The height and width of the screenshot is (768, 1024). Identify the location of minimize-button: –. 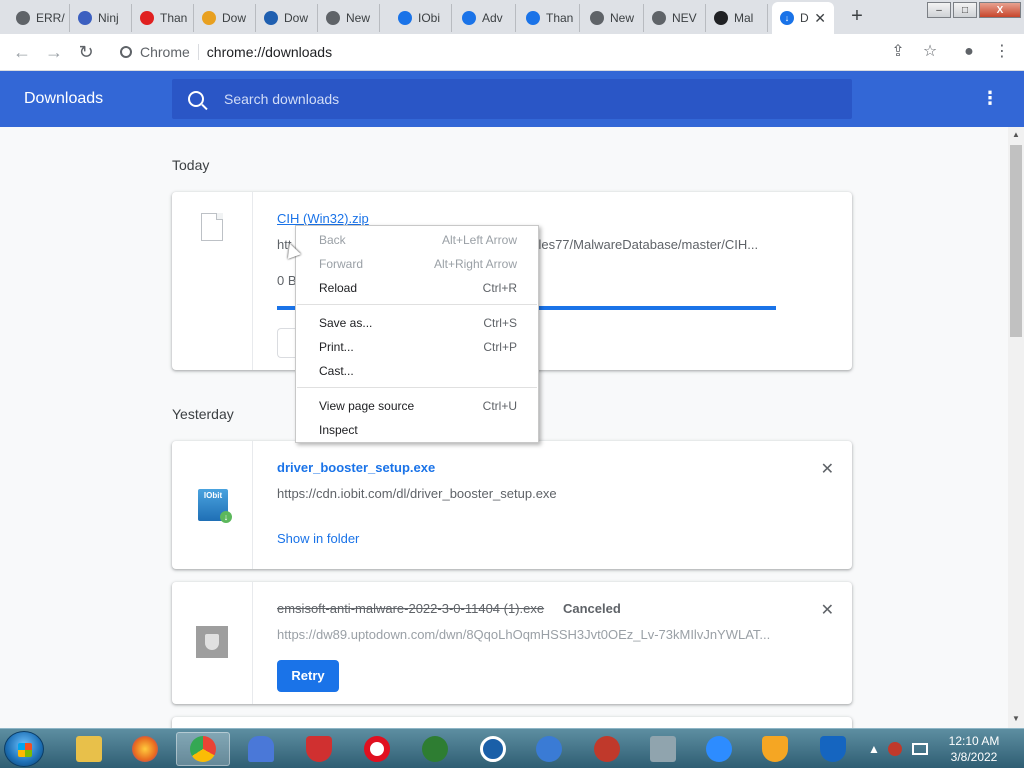
(939, 10).